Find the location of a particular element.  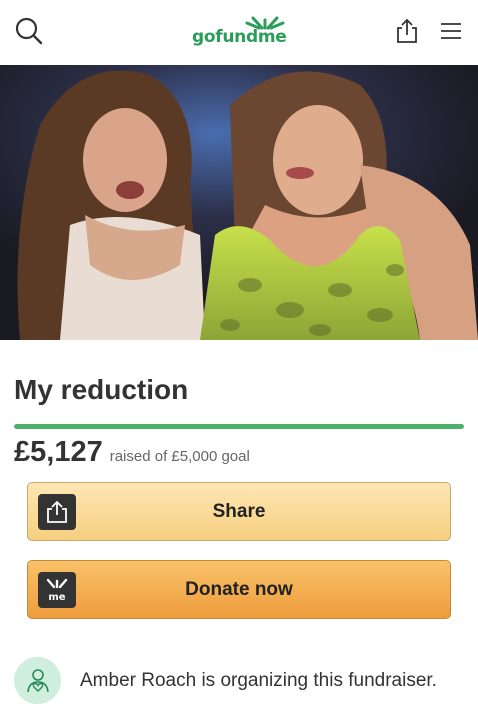

gofundme-logo: gofundme is located at coordinates (240, 32).